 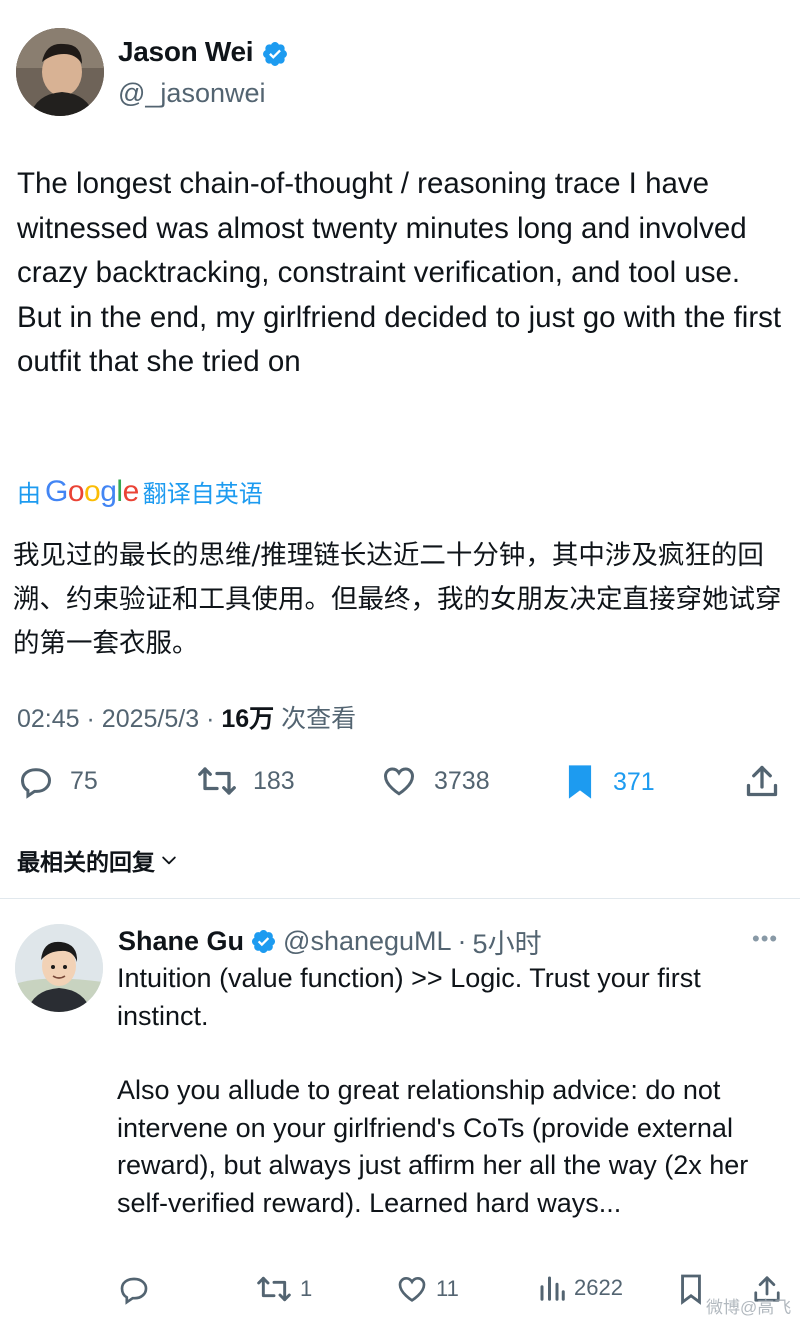 I want to click on tweet-meta: 02:45 · 2025/5/3 · 16万 次查看, so click(x=186, y=717).